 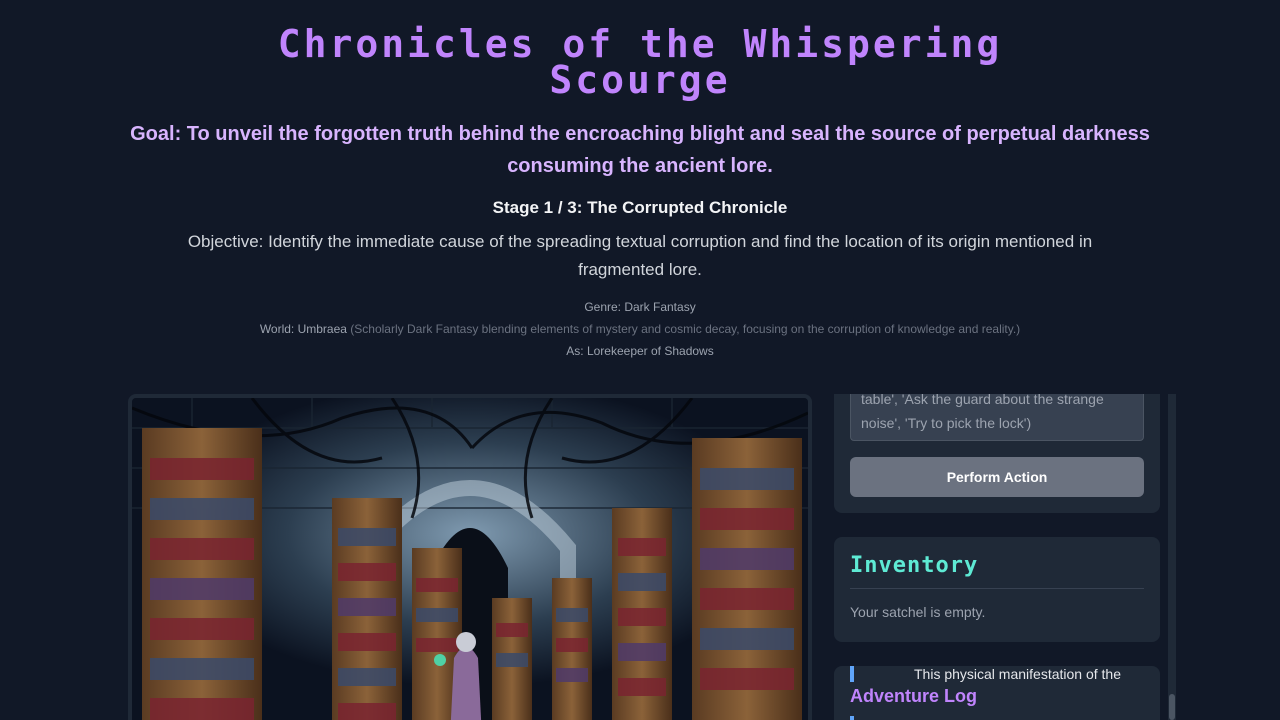 I want to click on perform-action-button: Perform Action, so click(x=997, y=477).